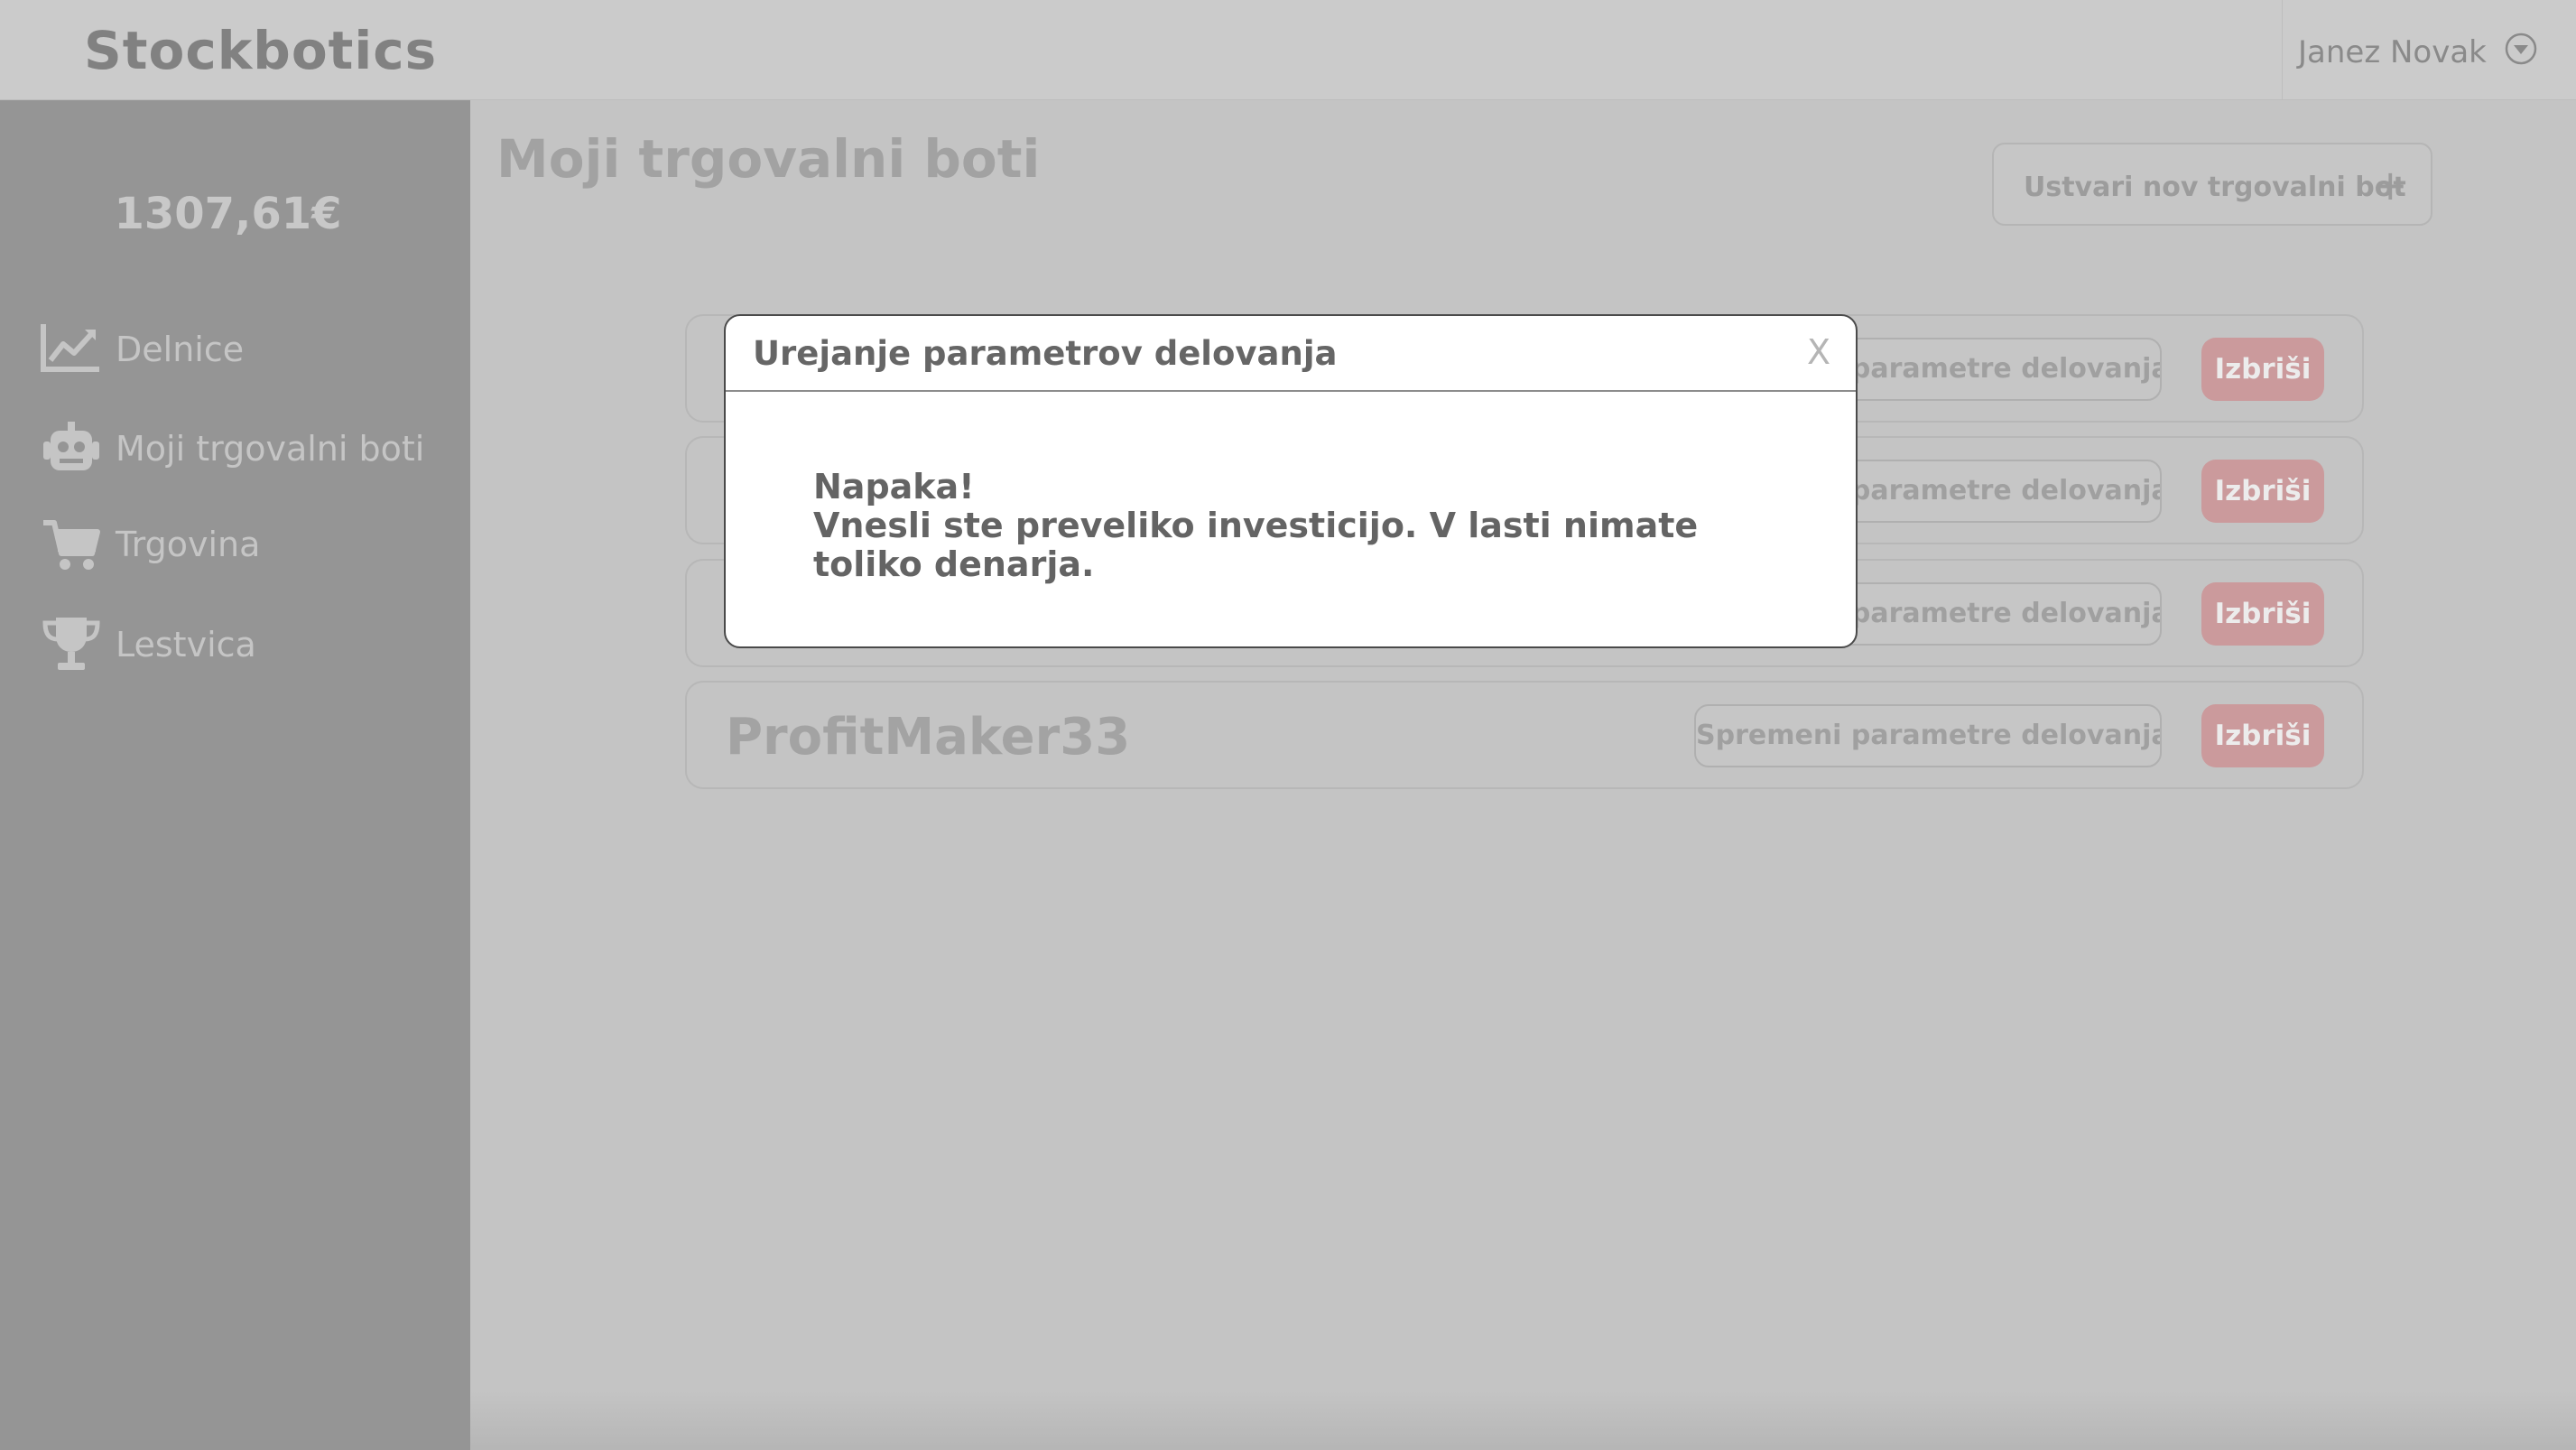 The image size is (2576, 1450). Describe the element at coordinates (228, 214) in the screenshot. I see `account-balance: 1307,61€` at that location.